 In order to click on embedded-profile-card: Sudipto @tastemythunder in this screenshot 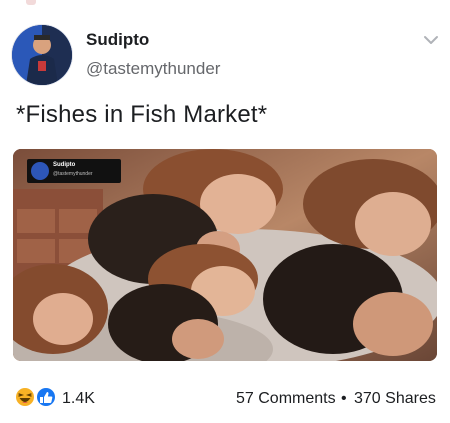, I will do `click(74, 171)`.